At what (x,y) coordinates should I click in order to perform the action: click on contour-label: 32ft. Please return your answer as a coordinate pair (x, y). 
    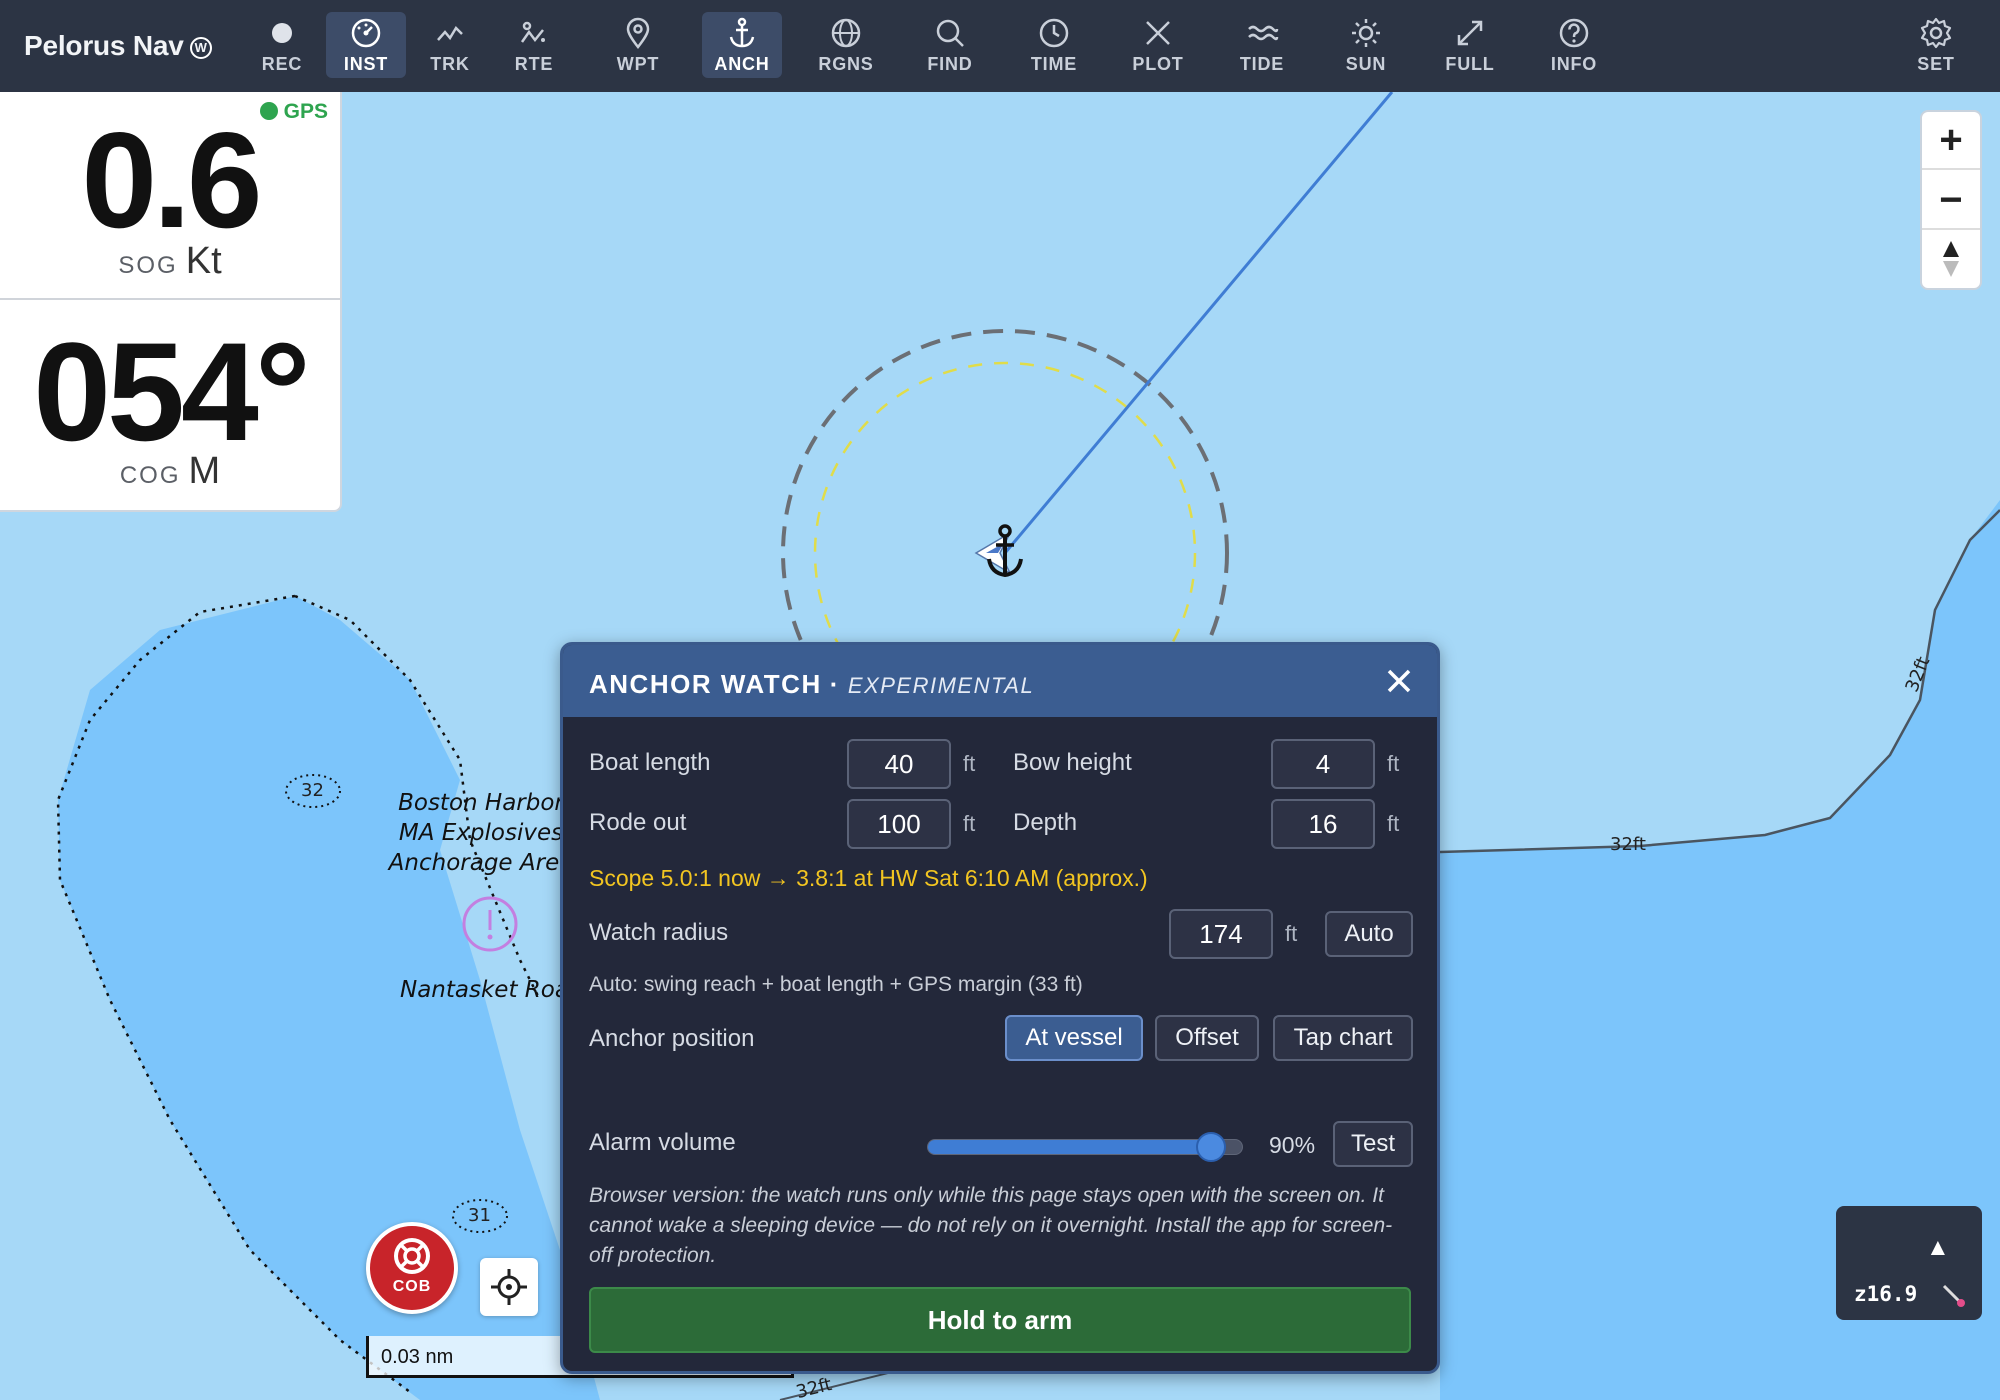
    Looking at the image, I should click on (1628, 844).